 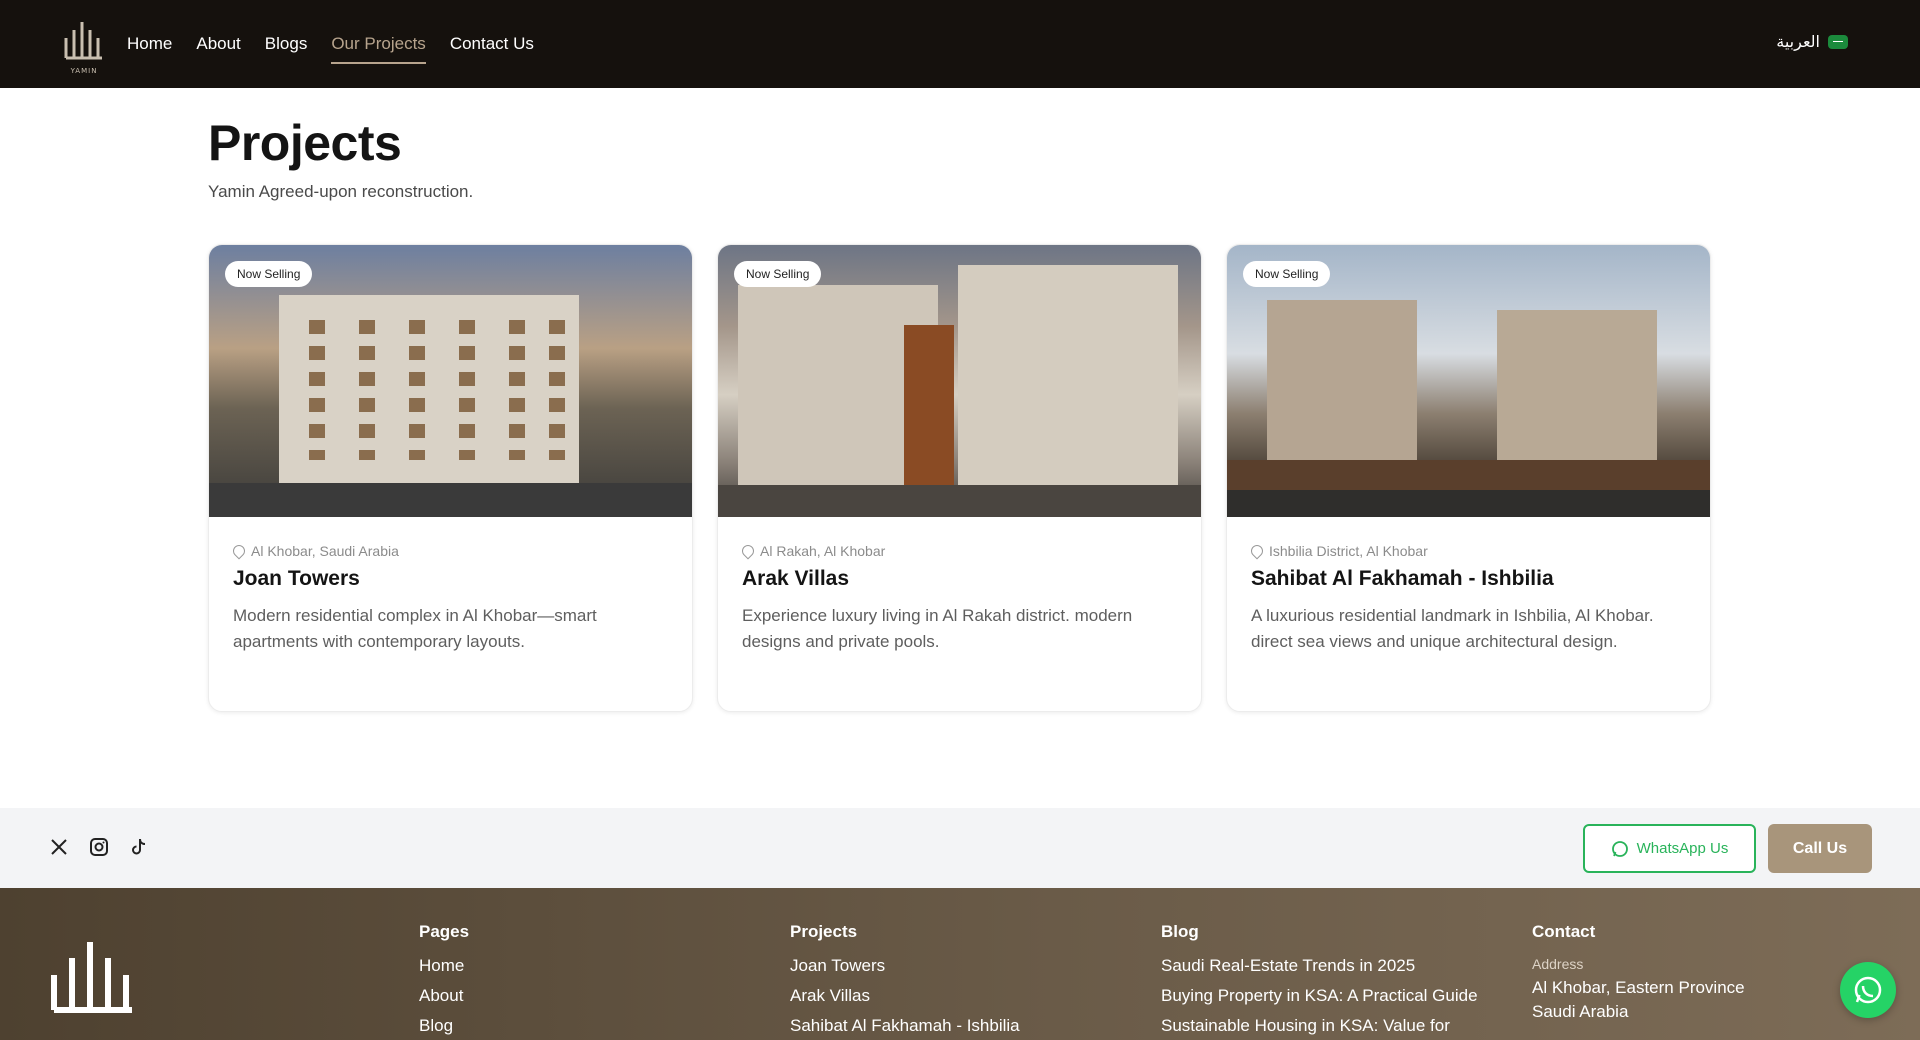 I want to click on footer-link-about: About, so click(x=444, y=996).